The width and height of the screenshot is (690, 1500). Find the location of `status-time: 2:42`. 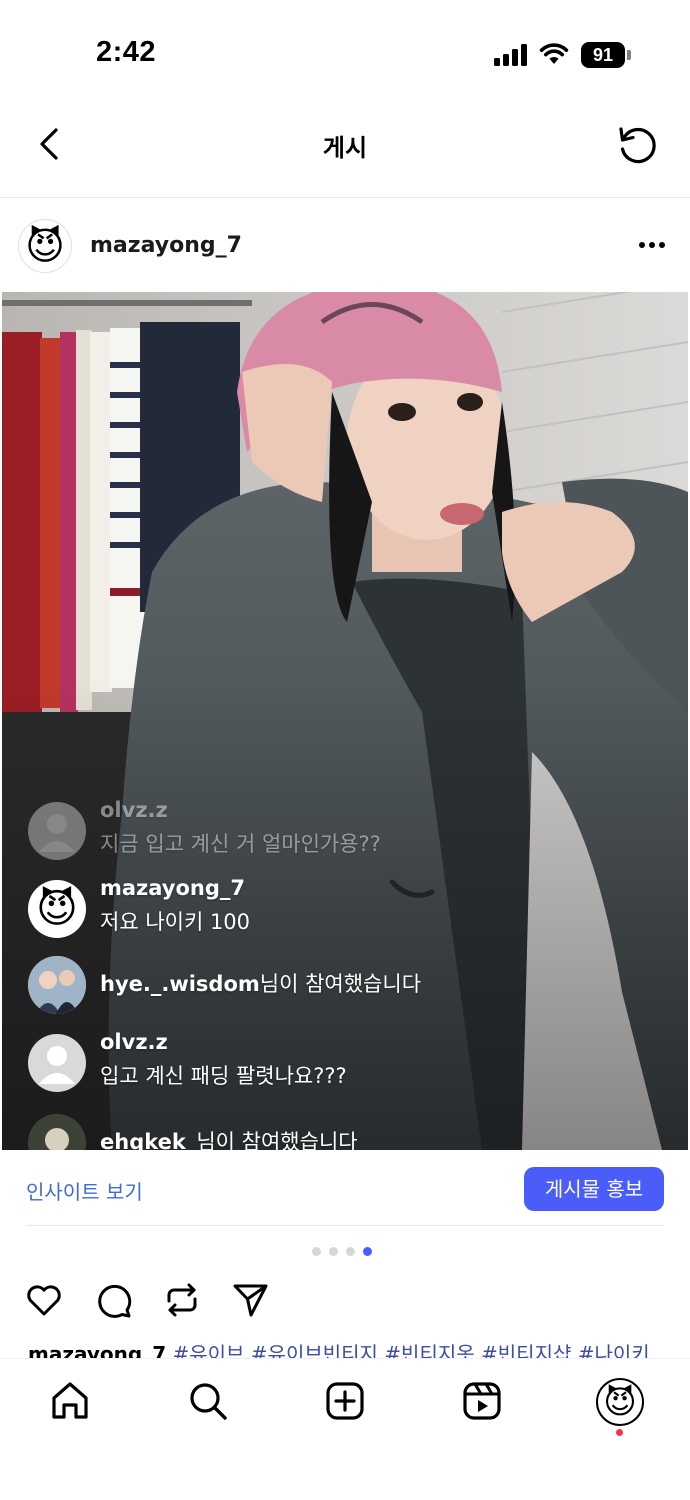

status-time: 2:42 is located at coordinates (126, 52).